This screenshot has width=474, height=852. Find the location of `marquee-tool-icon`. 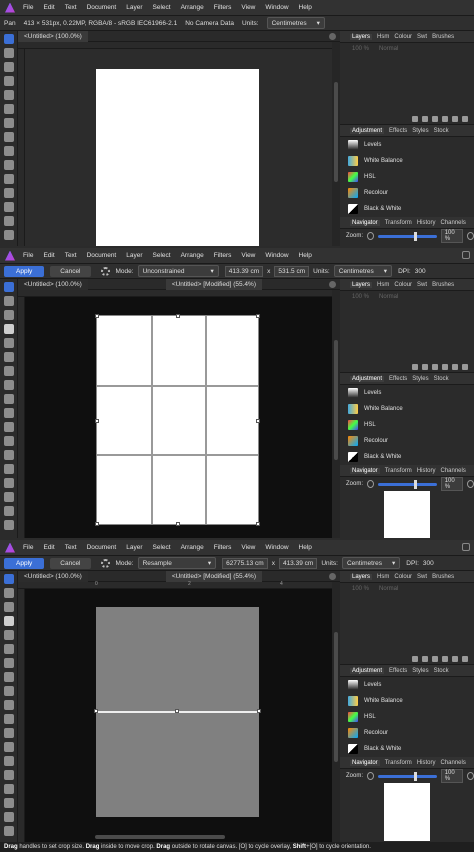

marquee-tool-icon is located at coordinates (8, 663).